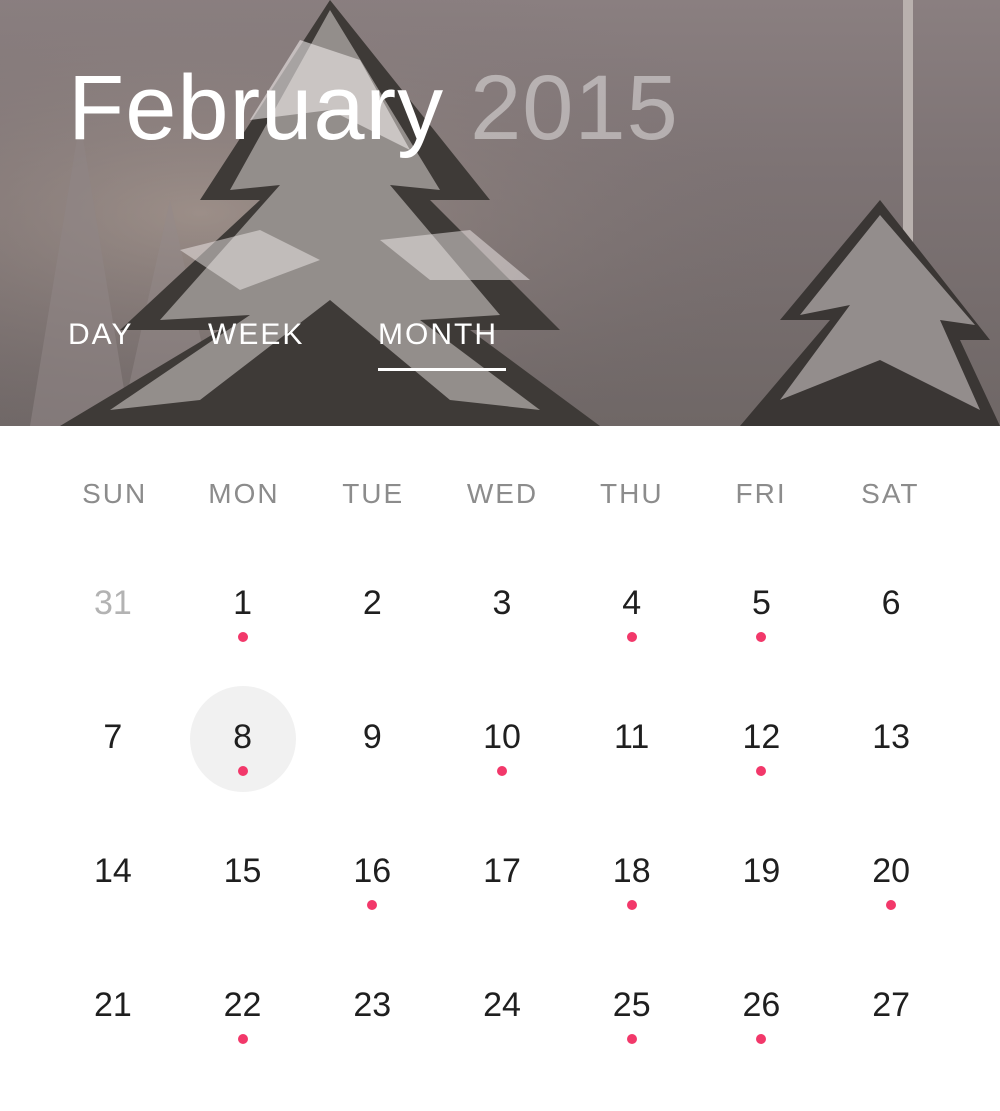 The image size is (1000, 1111). Describe the element at coordinates (373, 493) in the screenshot. I see `weekday-tue: TUE` at that location.